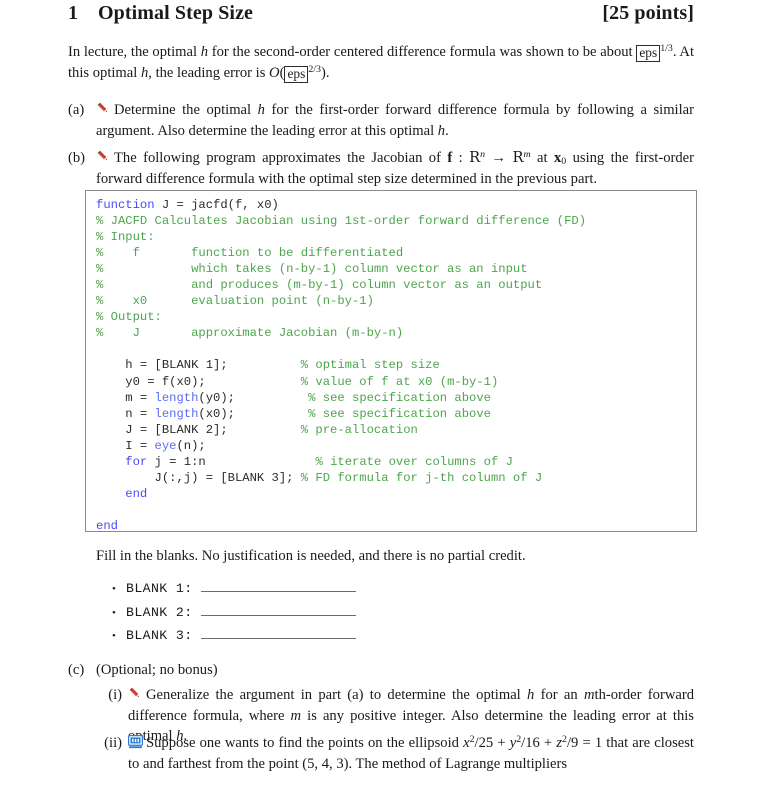  I want to click on code-token: y0 = f(x0);, so click(198, 381).